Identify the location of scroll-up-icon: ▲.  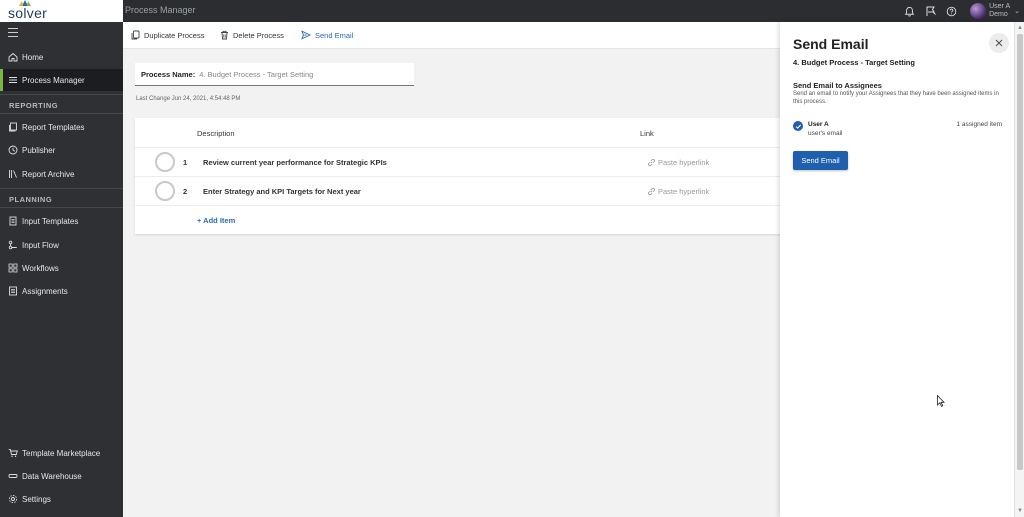
(1020, 28).